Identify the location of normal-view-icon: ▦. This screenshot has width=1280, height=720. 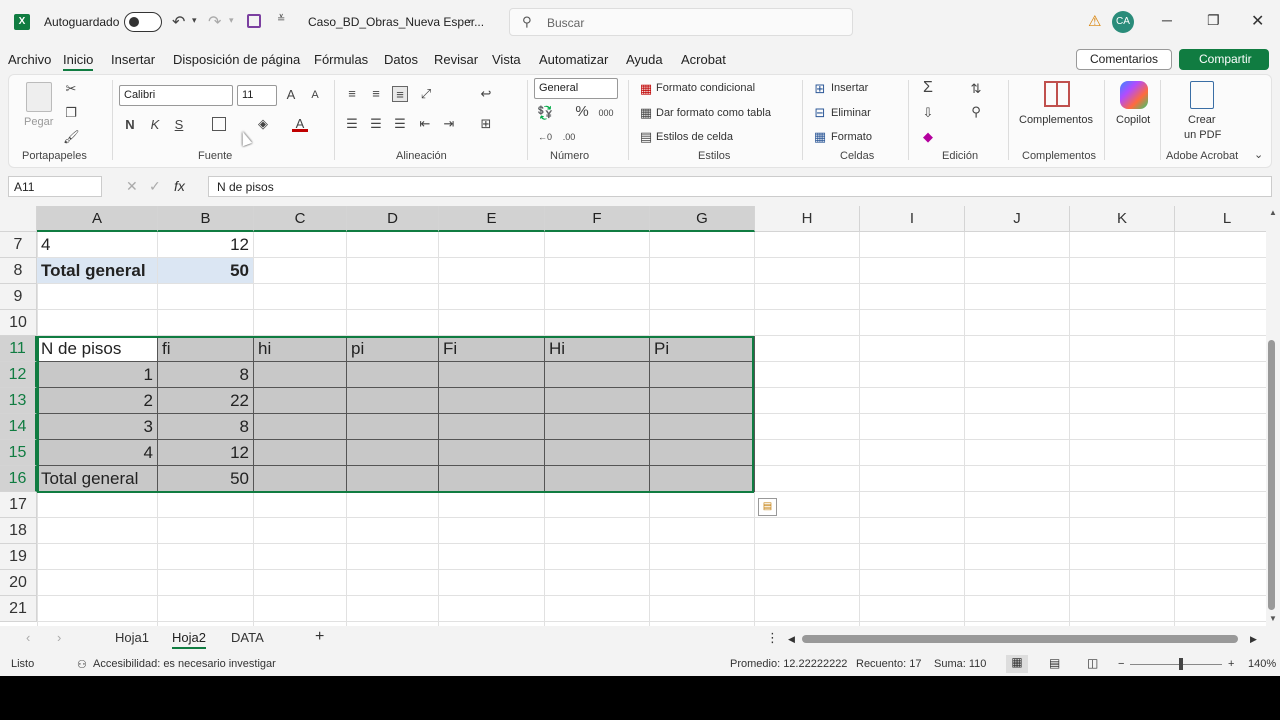
(1017, 664).